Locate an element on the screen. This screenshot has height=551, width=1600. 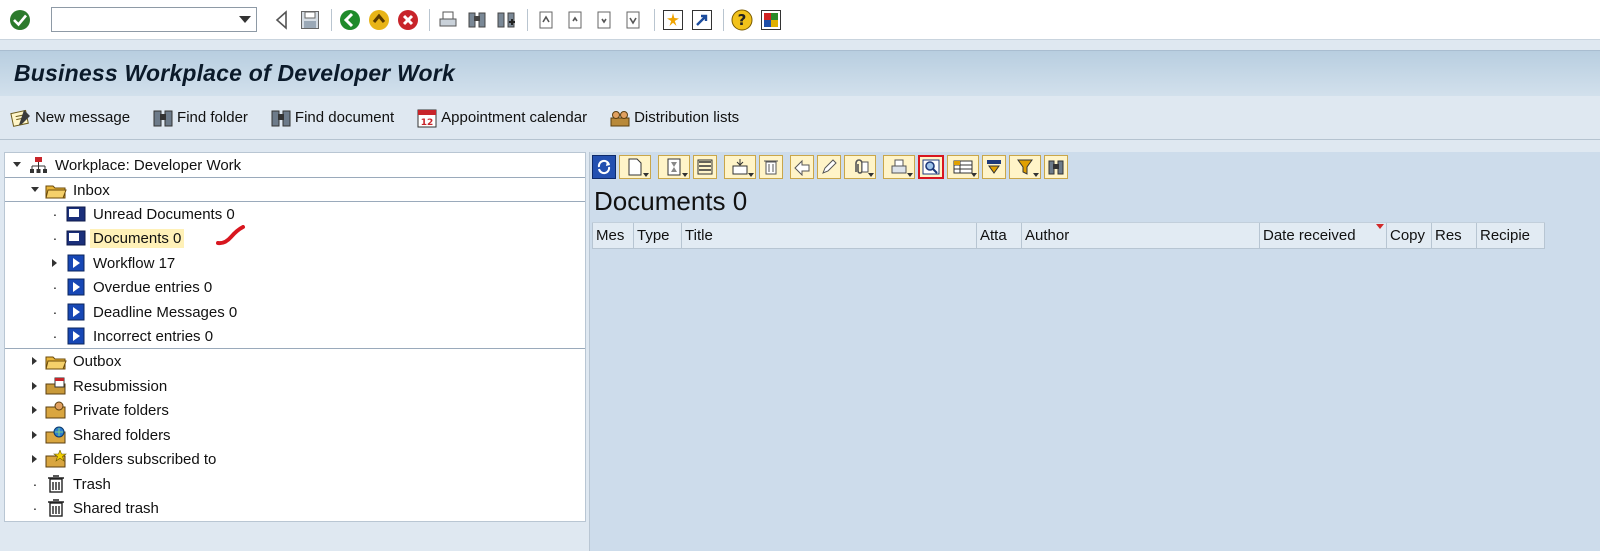
column-header-title: Title is located at coordinates (829, 235).